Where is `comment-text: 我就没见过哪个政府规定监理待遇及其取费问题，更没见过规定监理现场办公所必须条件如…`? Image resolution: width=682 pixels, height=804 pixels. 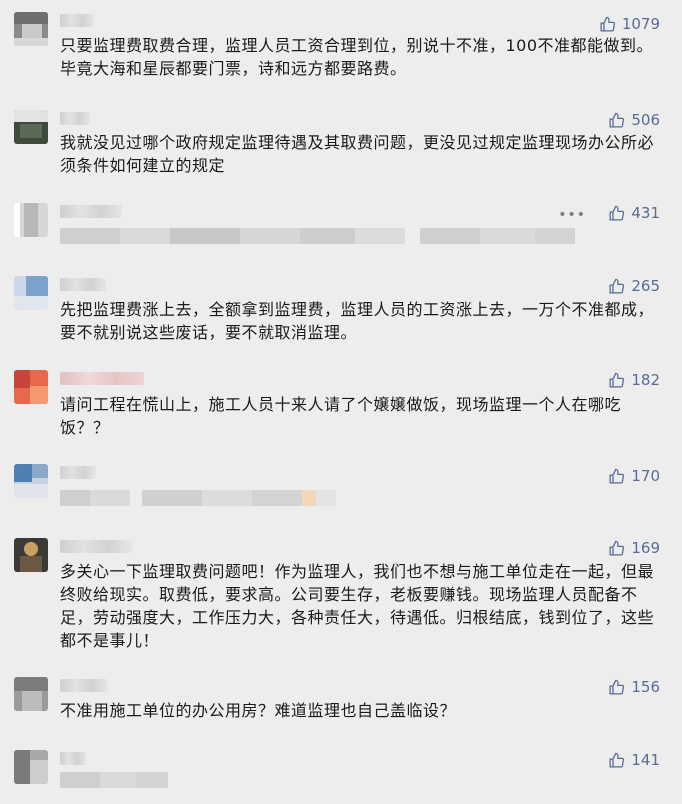
comment-text: 我就没见过哪个政府规定监理待遇及其取费问题，更没见过规定监理现场办公所必须条件如… is located at coordinates (357, 154).